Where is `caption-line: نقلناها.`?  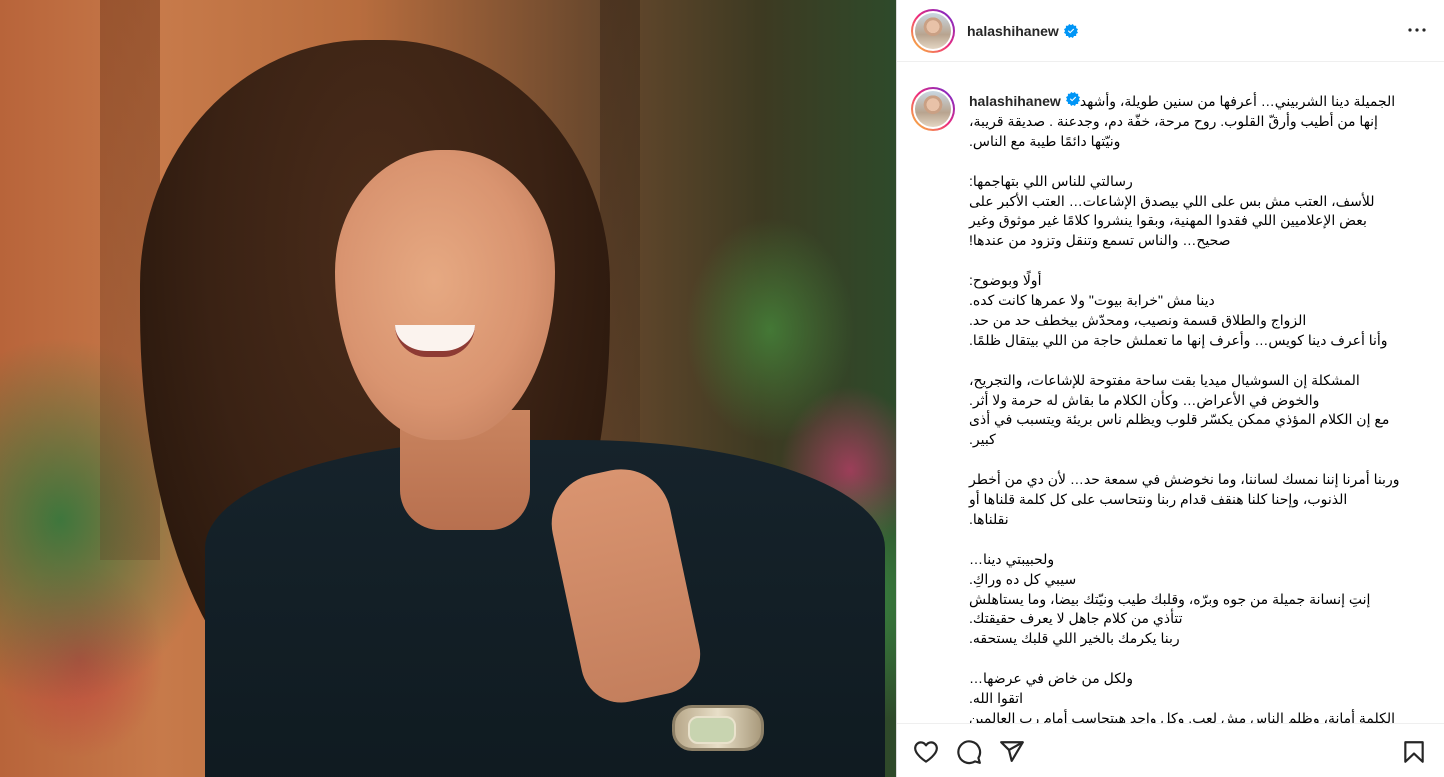
caption-line: نقلناها. is located at coordinates (989, 518).